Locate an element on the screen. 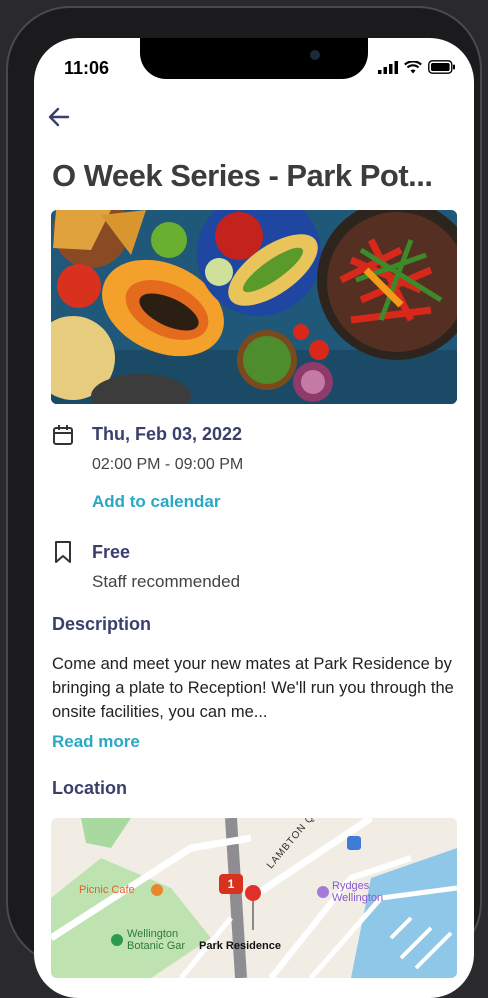 The image size is (488, 998). hotel-icon is located at coordinates (323, 892).